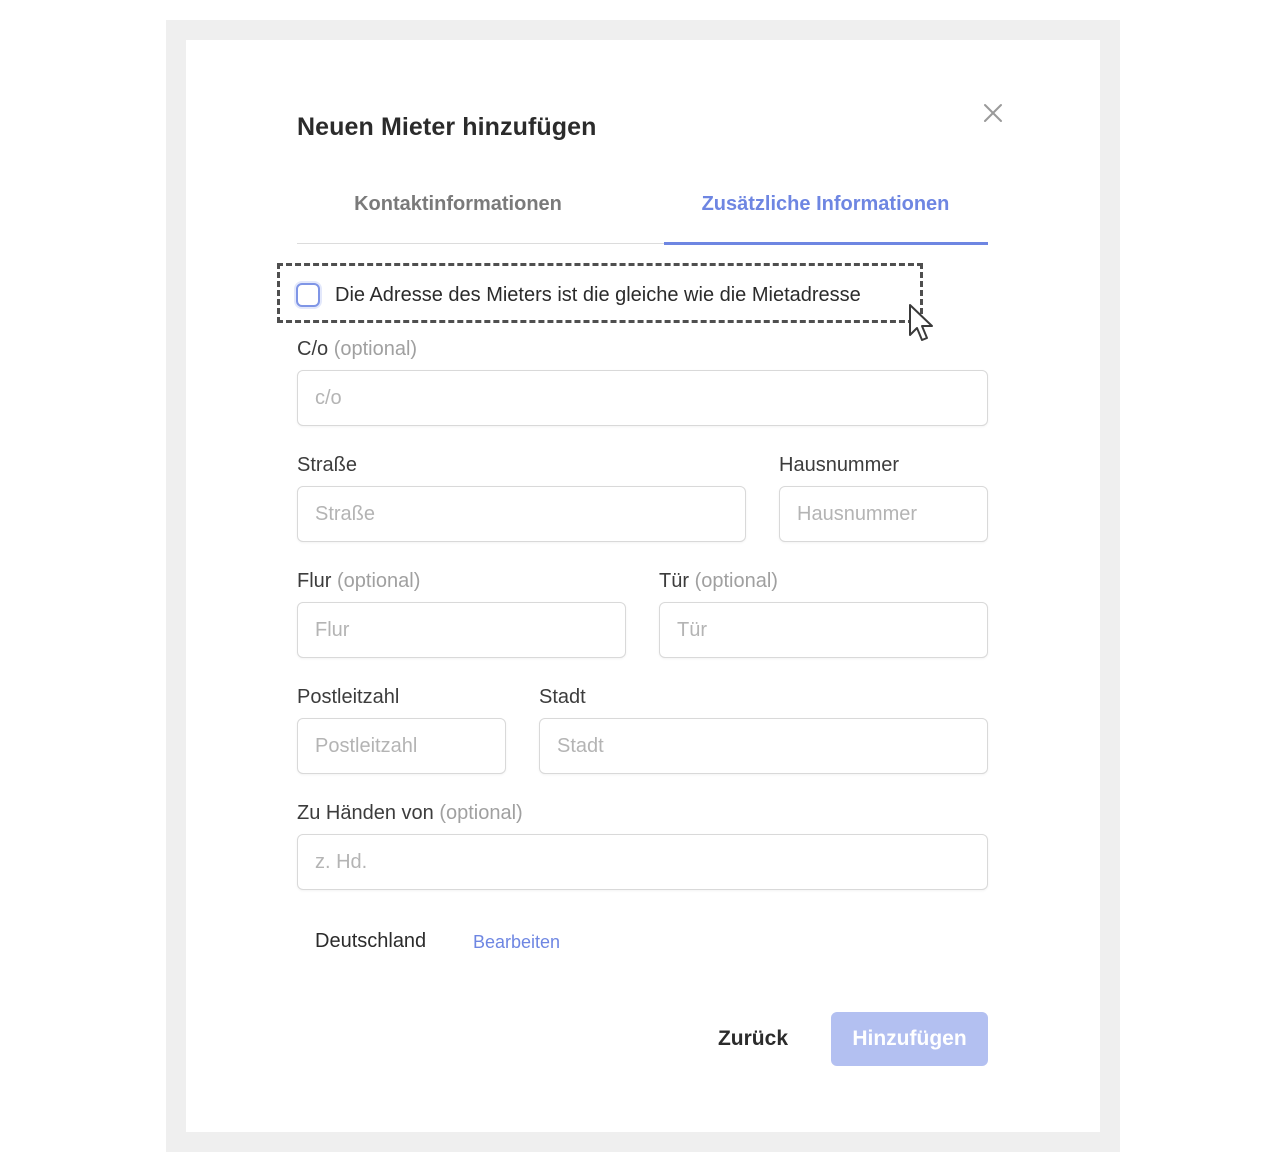 The height and width of the screenshot is (1172, 1288). I want to click on close-icon, so click(993, 113).